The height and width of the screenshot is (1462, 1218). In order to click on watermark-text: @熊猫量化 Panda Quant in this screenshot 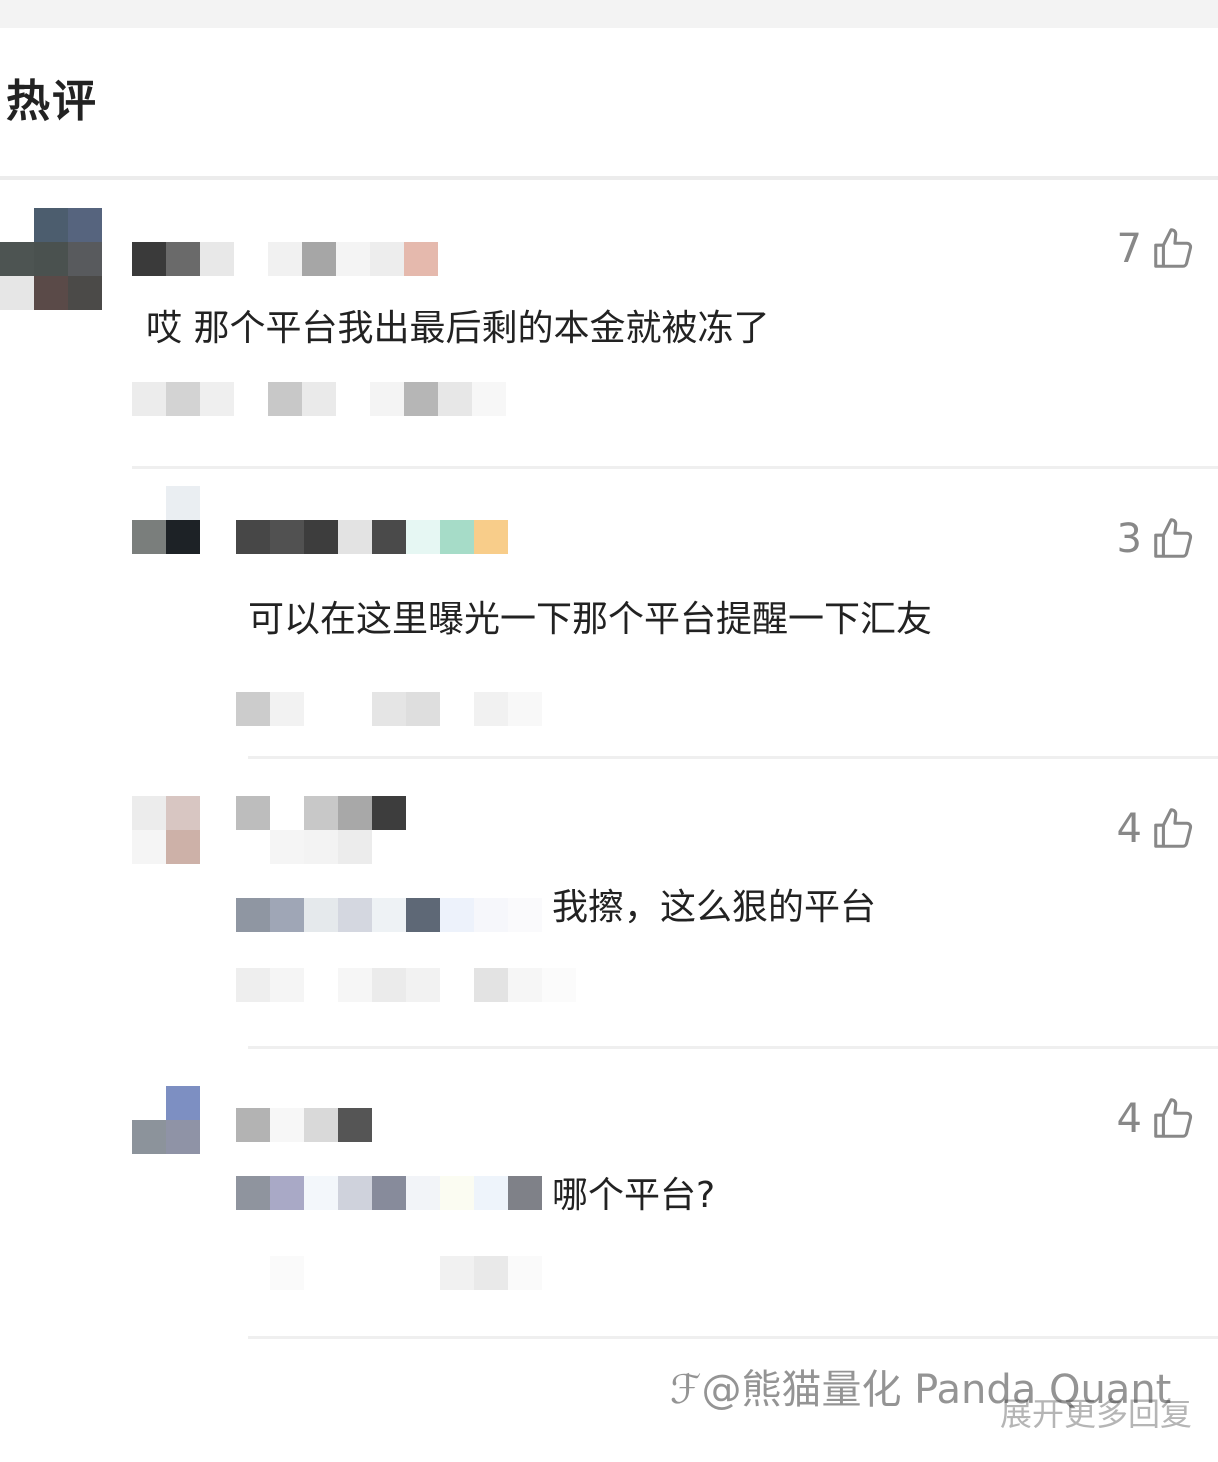, I will do `click(936, 1390)`.